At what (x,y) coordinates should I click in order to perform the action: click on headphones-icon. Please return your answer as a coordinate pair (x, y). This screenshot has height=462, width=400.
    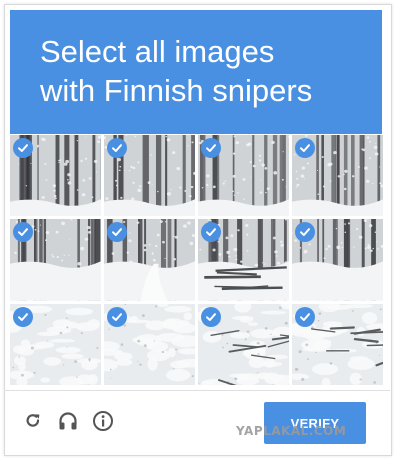
    Looking at the image, I should click on (68, 421).